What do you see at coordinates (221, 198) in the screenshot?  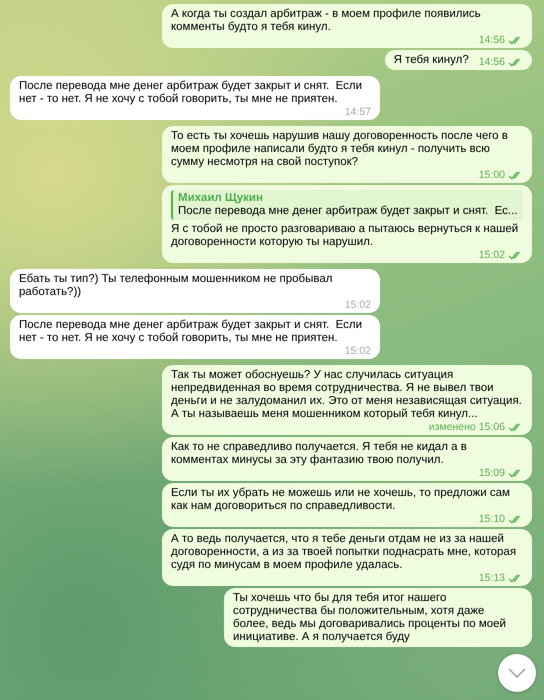 I see `reply-author: Михаил Щукин` at bounding box center [221, 198].